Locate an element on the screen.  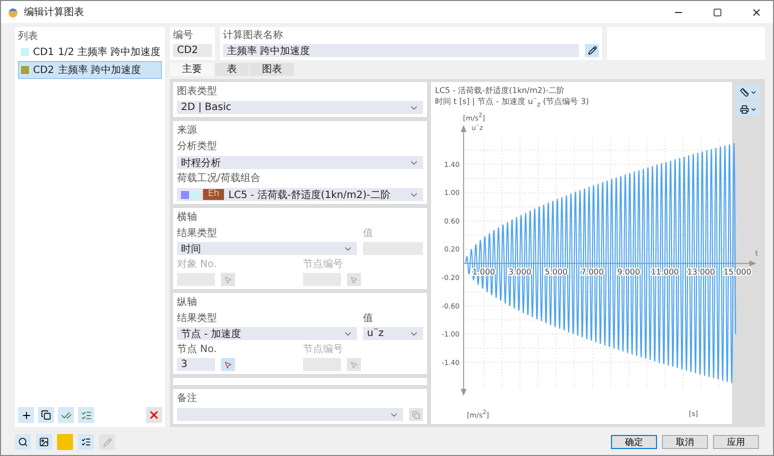
window-title: 编辑计算图表 is located at coordinates (54, 12).